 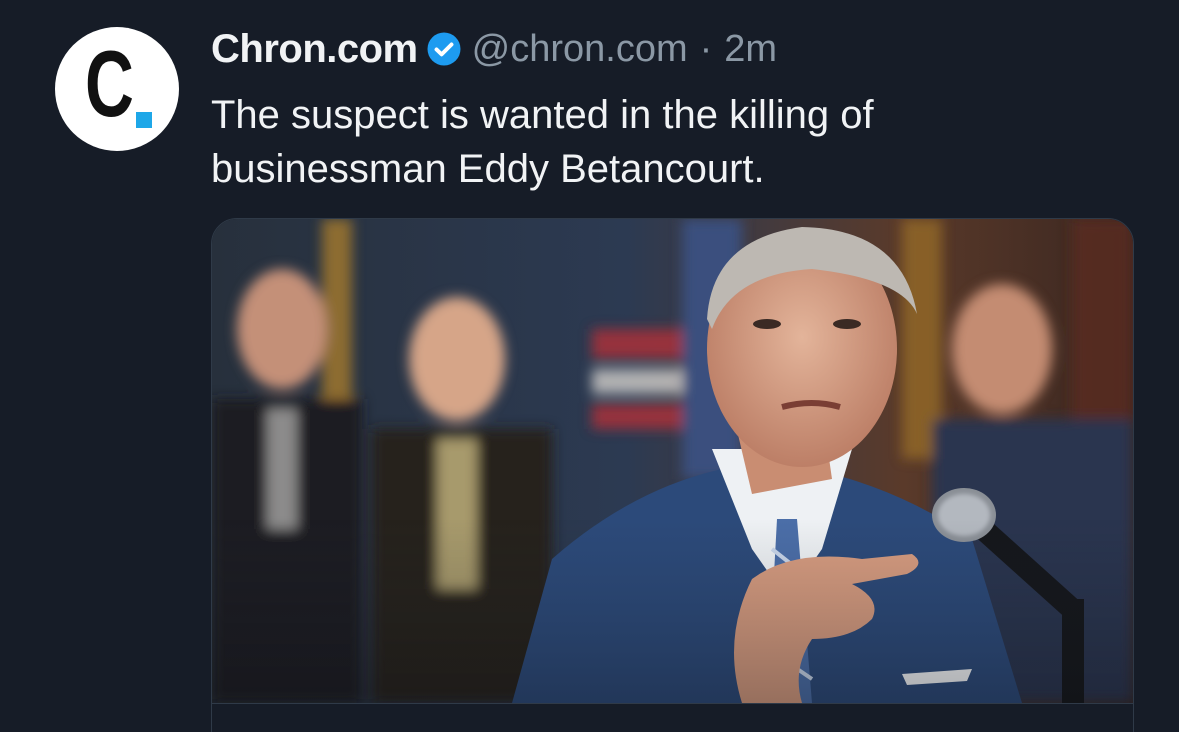 What do you see at coordinates (444, 49) in the screenshot?
I see `verified-badge-icon` at bounding box center [444, 49].